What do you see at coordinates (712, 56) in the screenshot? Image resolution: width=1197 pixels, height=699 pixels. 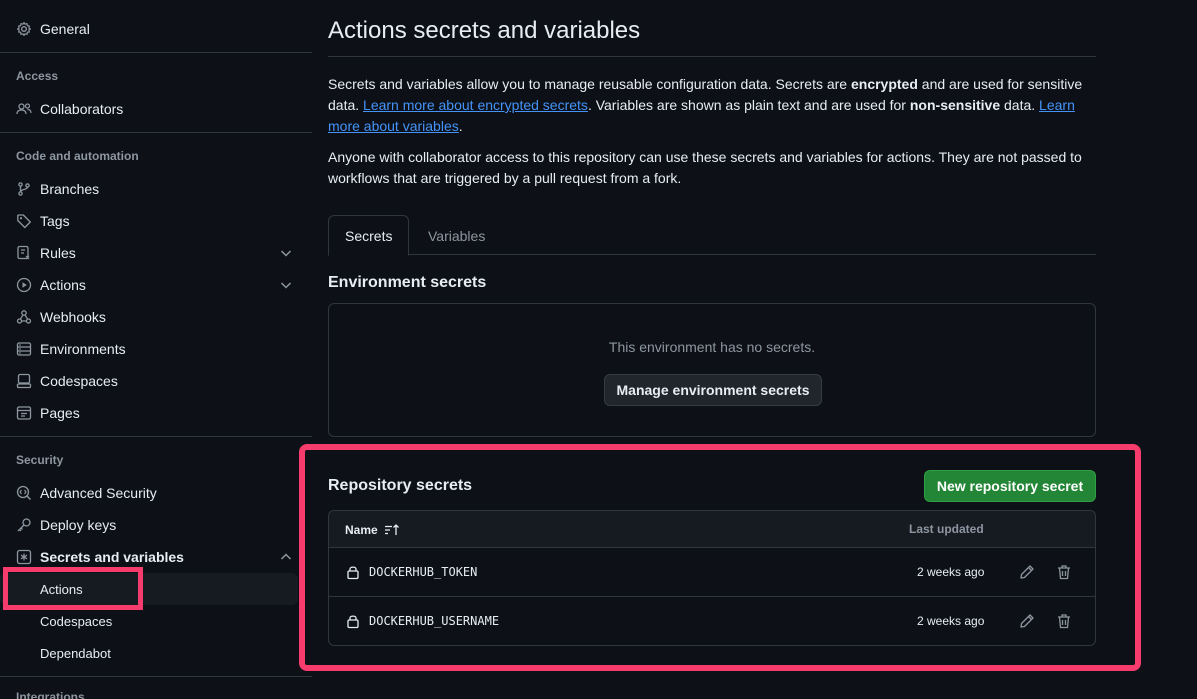 I see `title-divider` at bounding box center [712, 56].